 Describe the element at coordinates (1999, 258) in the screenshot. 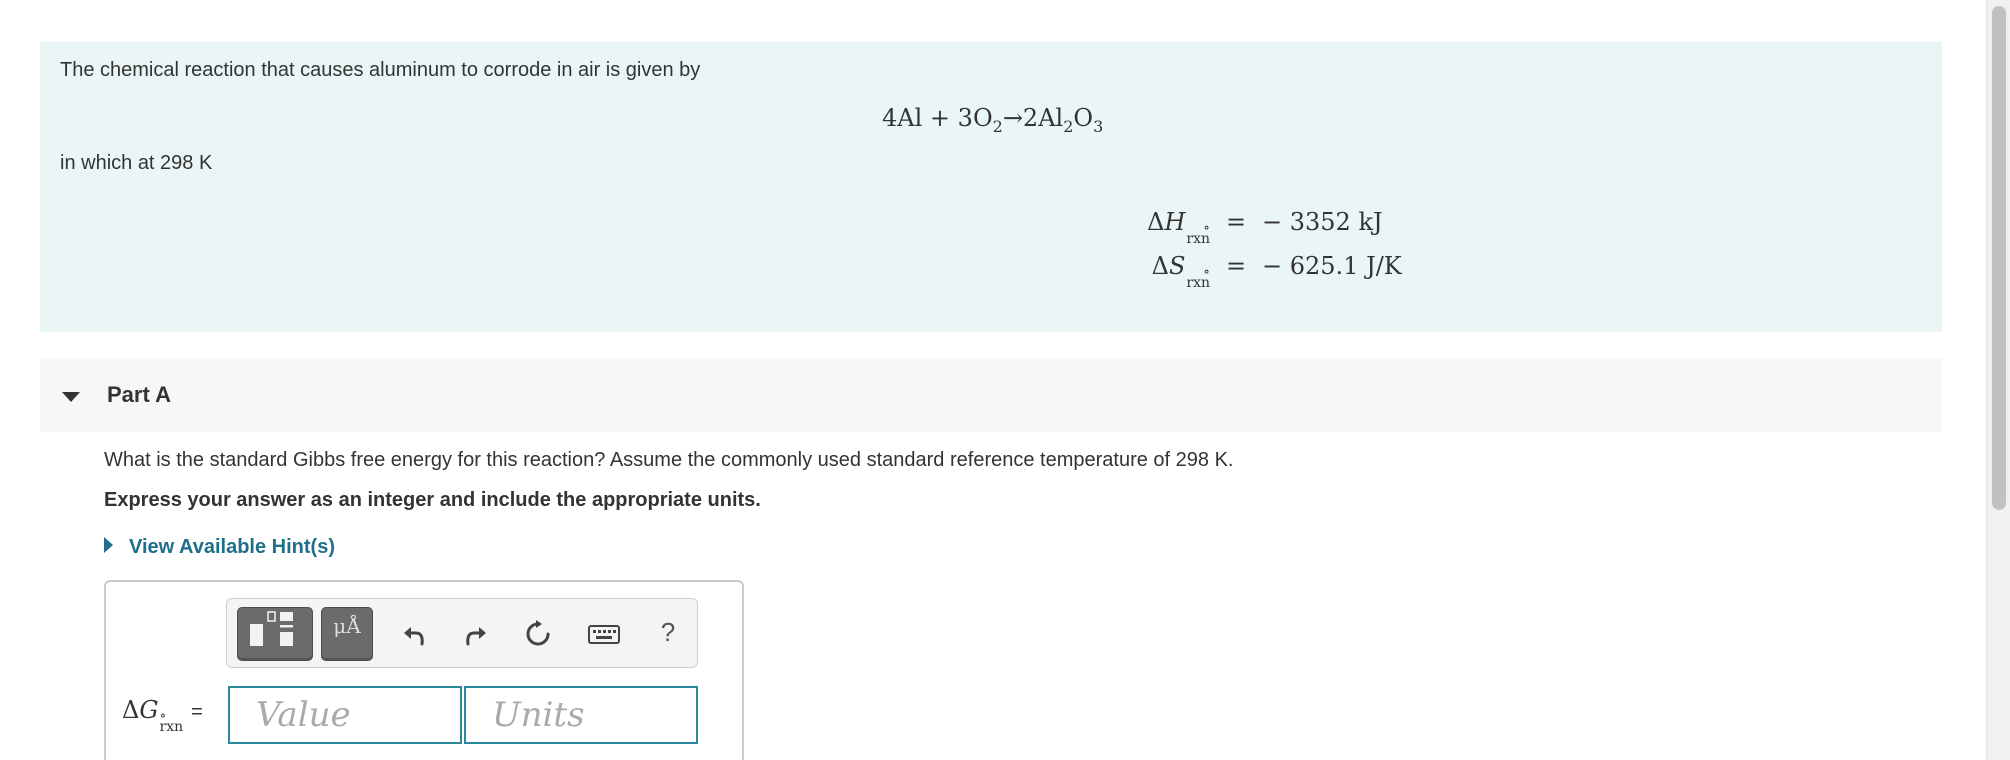

I see `scrollbar-thumb` at that location.